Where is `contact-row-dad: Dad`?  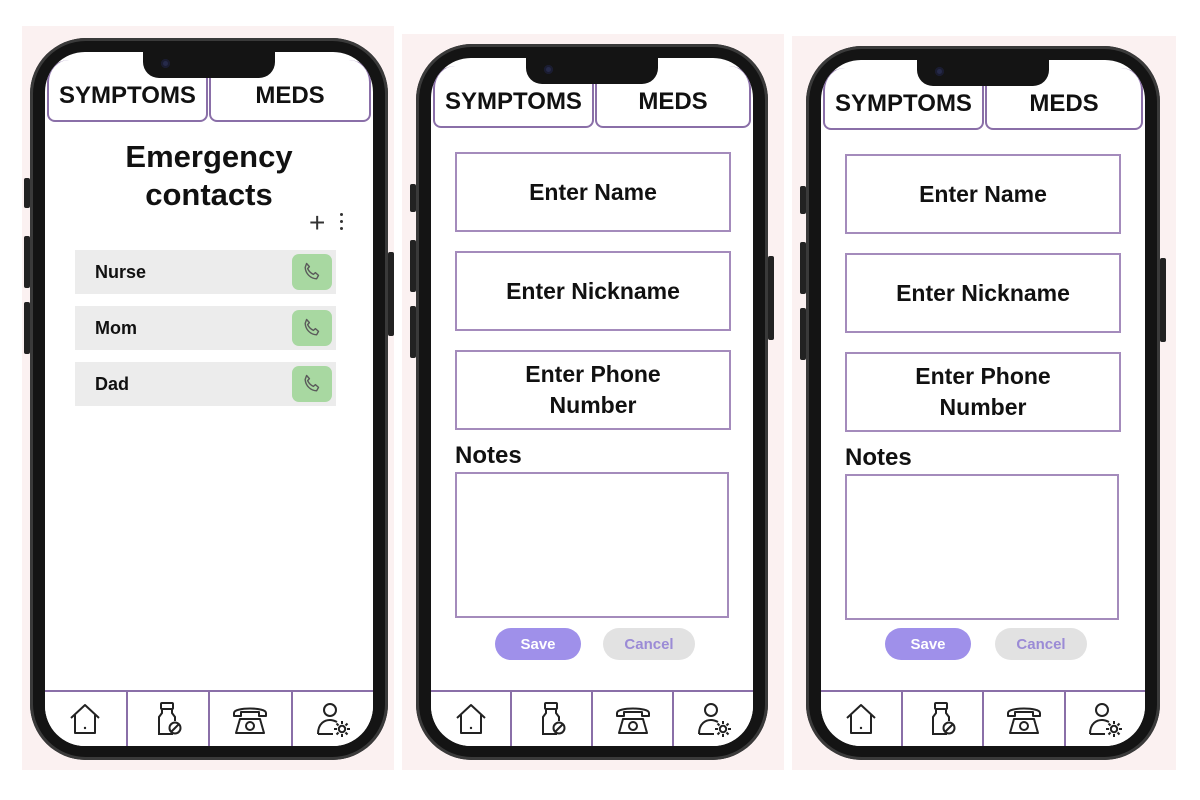
contact-row-dad: Dad is located at coordinates (205, 384).